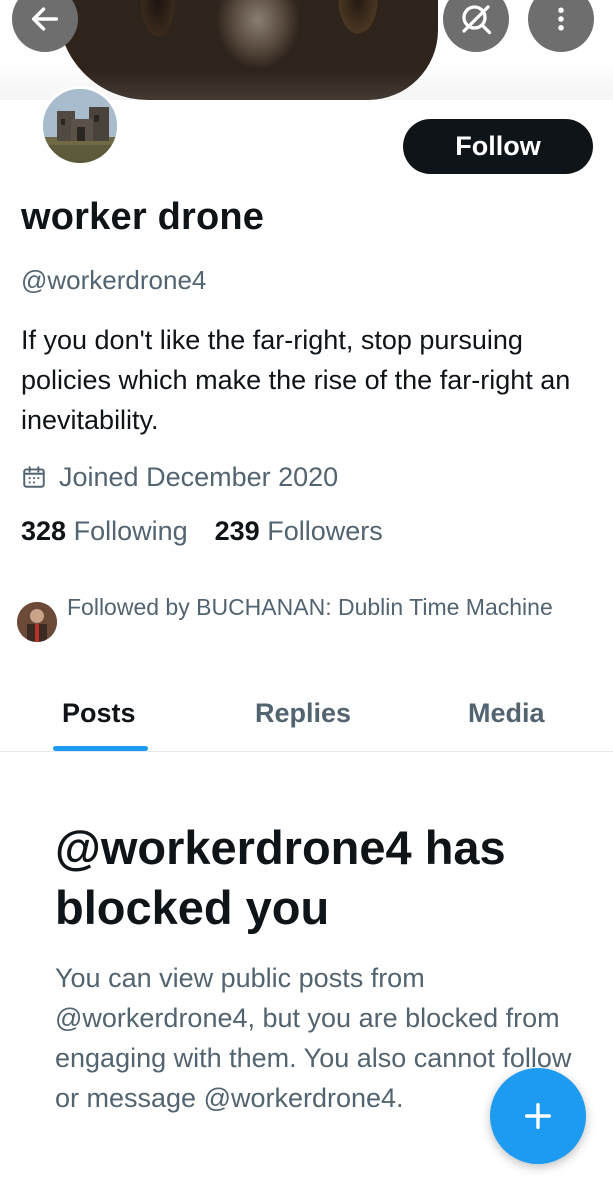 This screenshot has height=1200, width=613. Describe the element at coordinates (37, 622) in the screenshot. I see `follower-avatar` at that location.